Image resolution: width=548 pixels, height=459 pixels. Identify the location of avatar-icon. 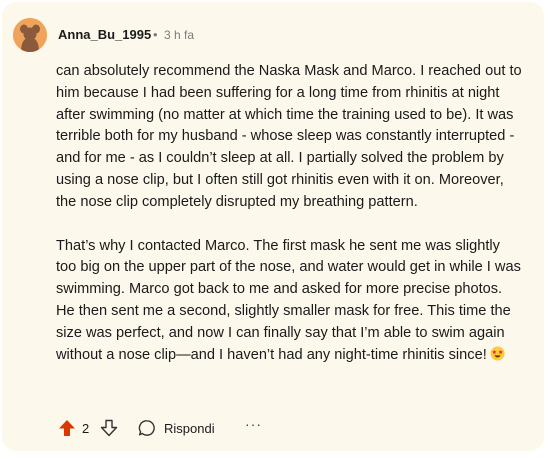
(30, 35).